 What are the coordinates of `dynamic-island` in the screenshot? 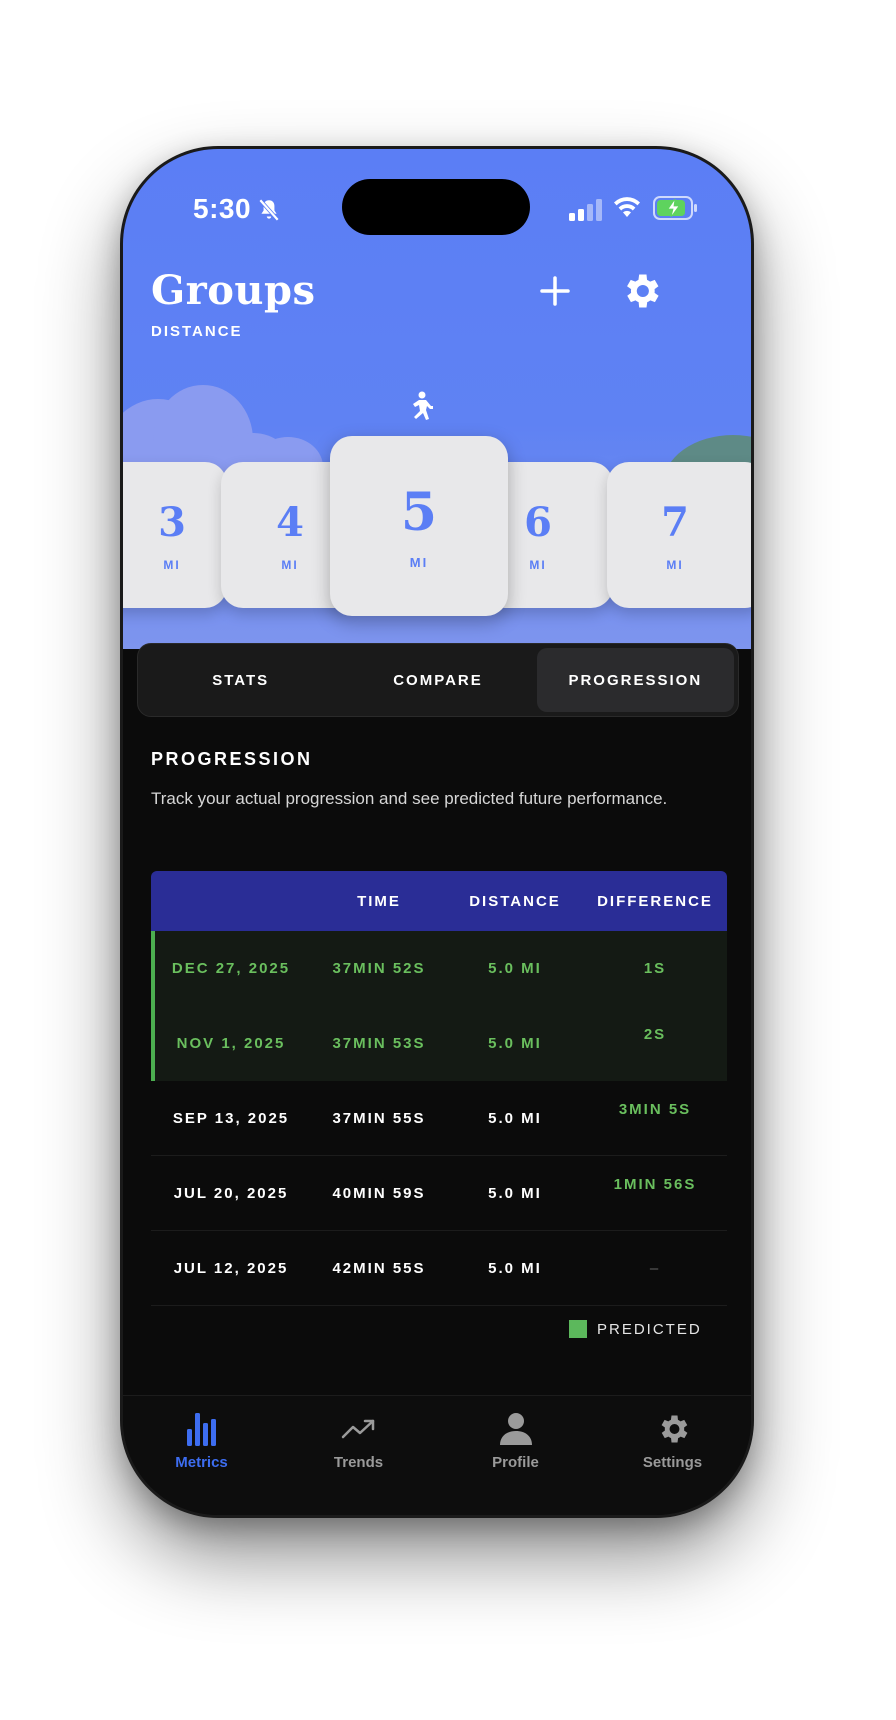 It's located at (436, 207).